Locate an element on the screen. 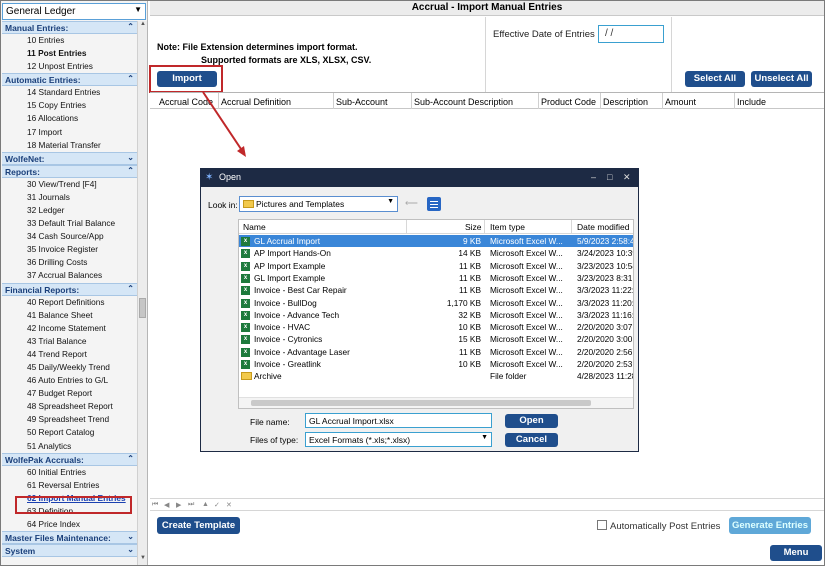 The width and height of the screenshot is (825, 566). hscroll-thumb is located at coordinates (421, 403).